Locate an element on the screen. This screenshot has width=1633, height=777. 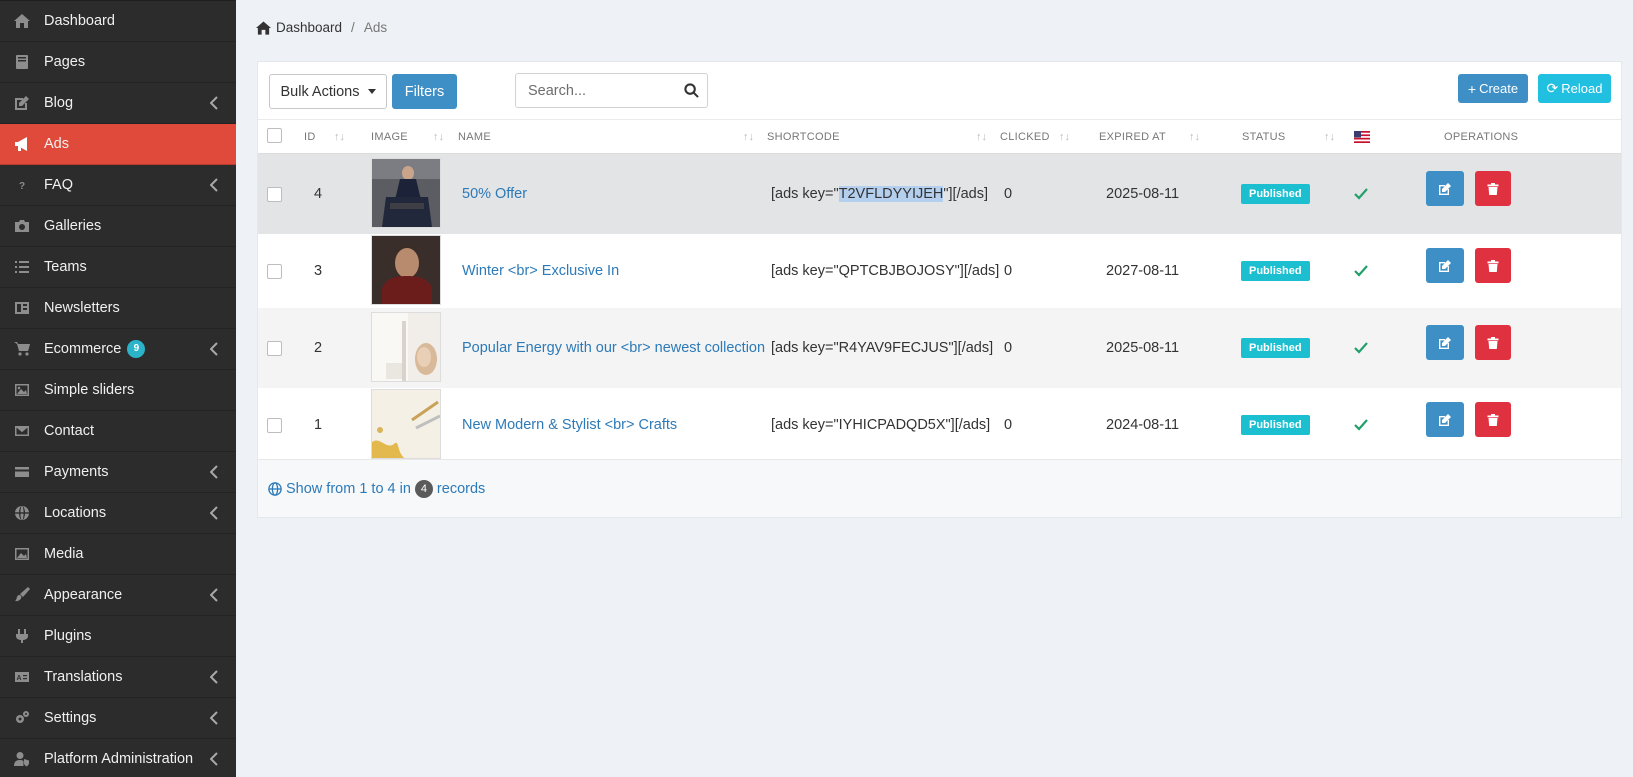
sidebar-item-label: Translations is located at coordinates (83, 677).